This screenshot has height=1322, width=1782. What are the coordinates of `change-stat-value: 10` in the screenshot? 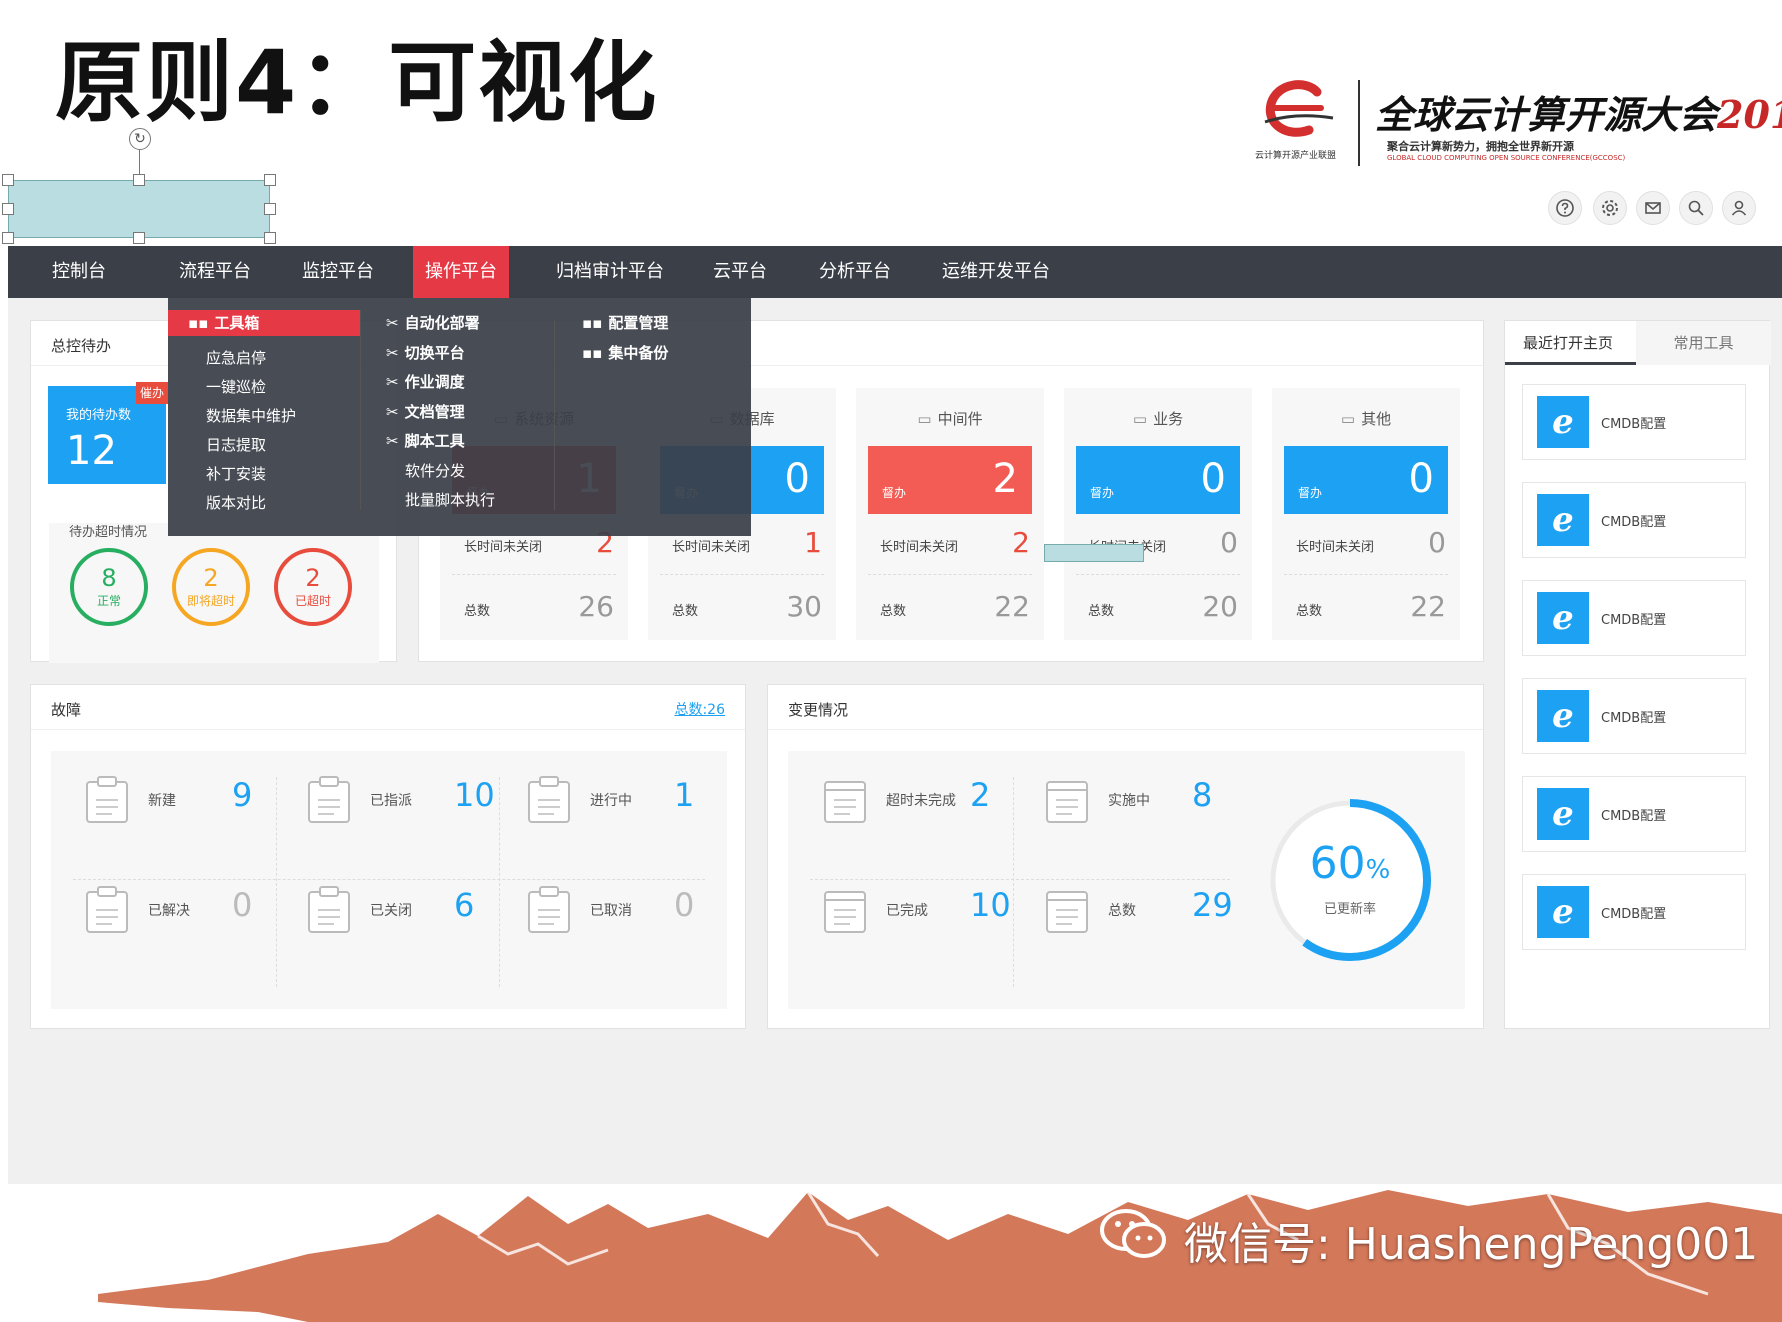 It's located at (990, 905).